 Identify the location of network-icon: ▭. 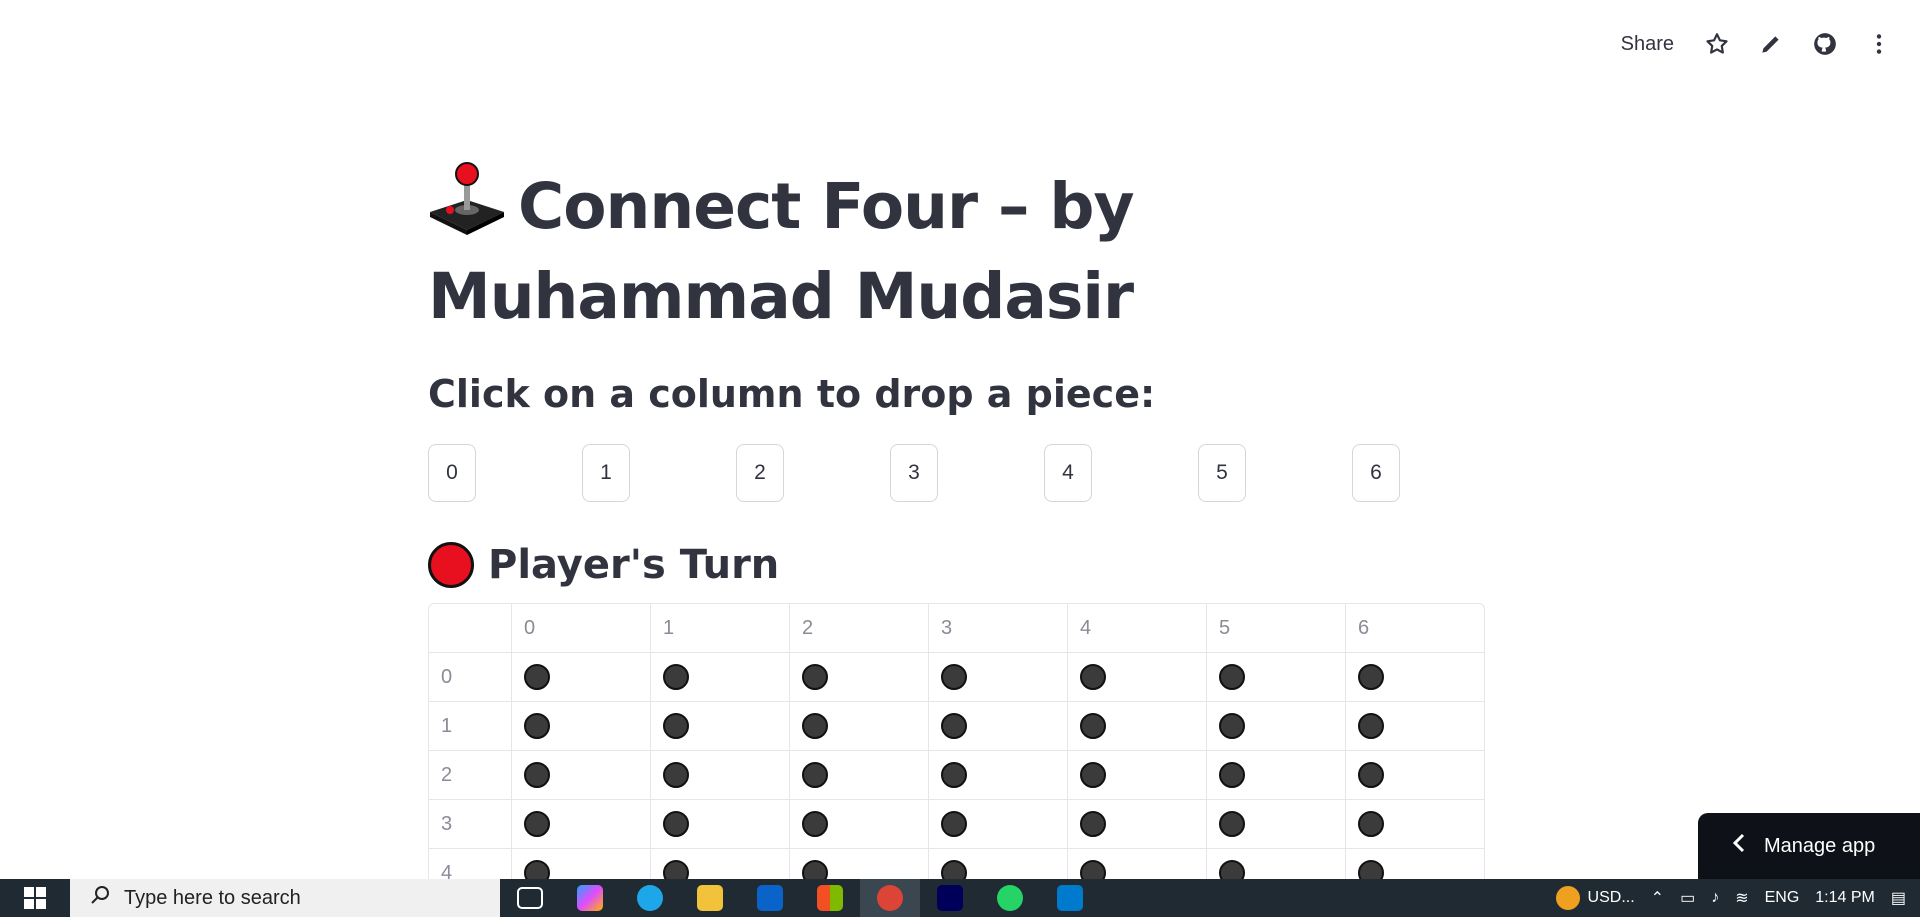
(1687, 898).